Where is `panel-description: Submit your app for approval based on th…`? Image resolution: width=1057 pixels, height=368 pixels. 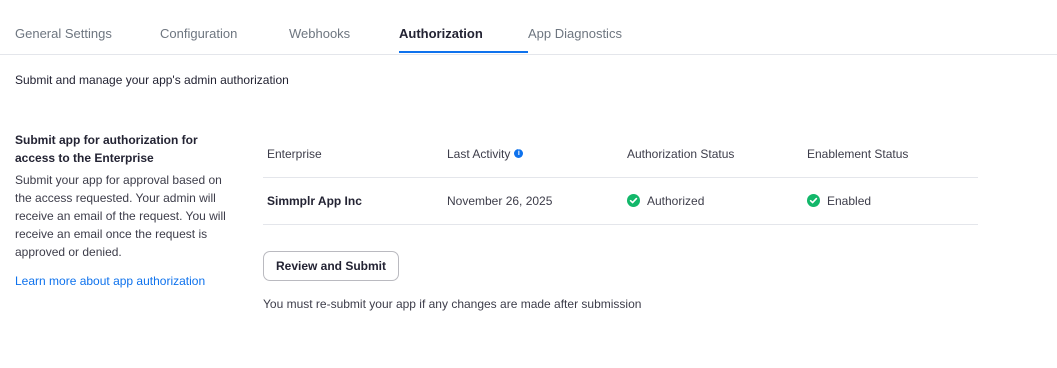
panel-description: Submit your app for approval based on th… is located at coordinates (120, 216).